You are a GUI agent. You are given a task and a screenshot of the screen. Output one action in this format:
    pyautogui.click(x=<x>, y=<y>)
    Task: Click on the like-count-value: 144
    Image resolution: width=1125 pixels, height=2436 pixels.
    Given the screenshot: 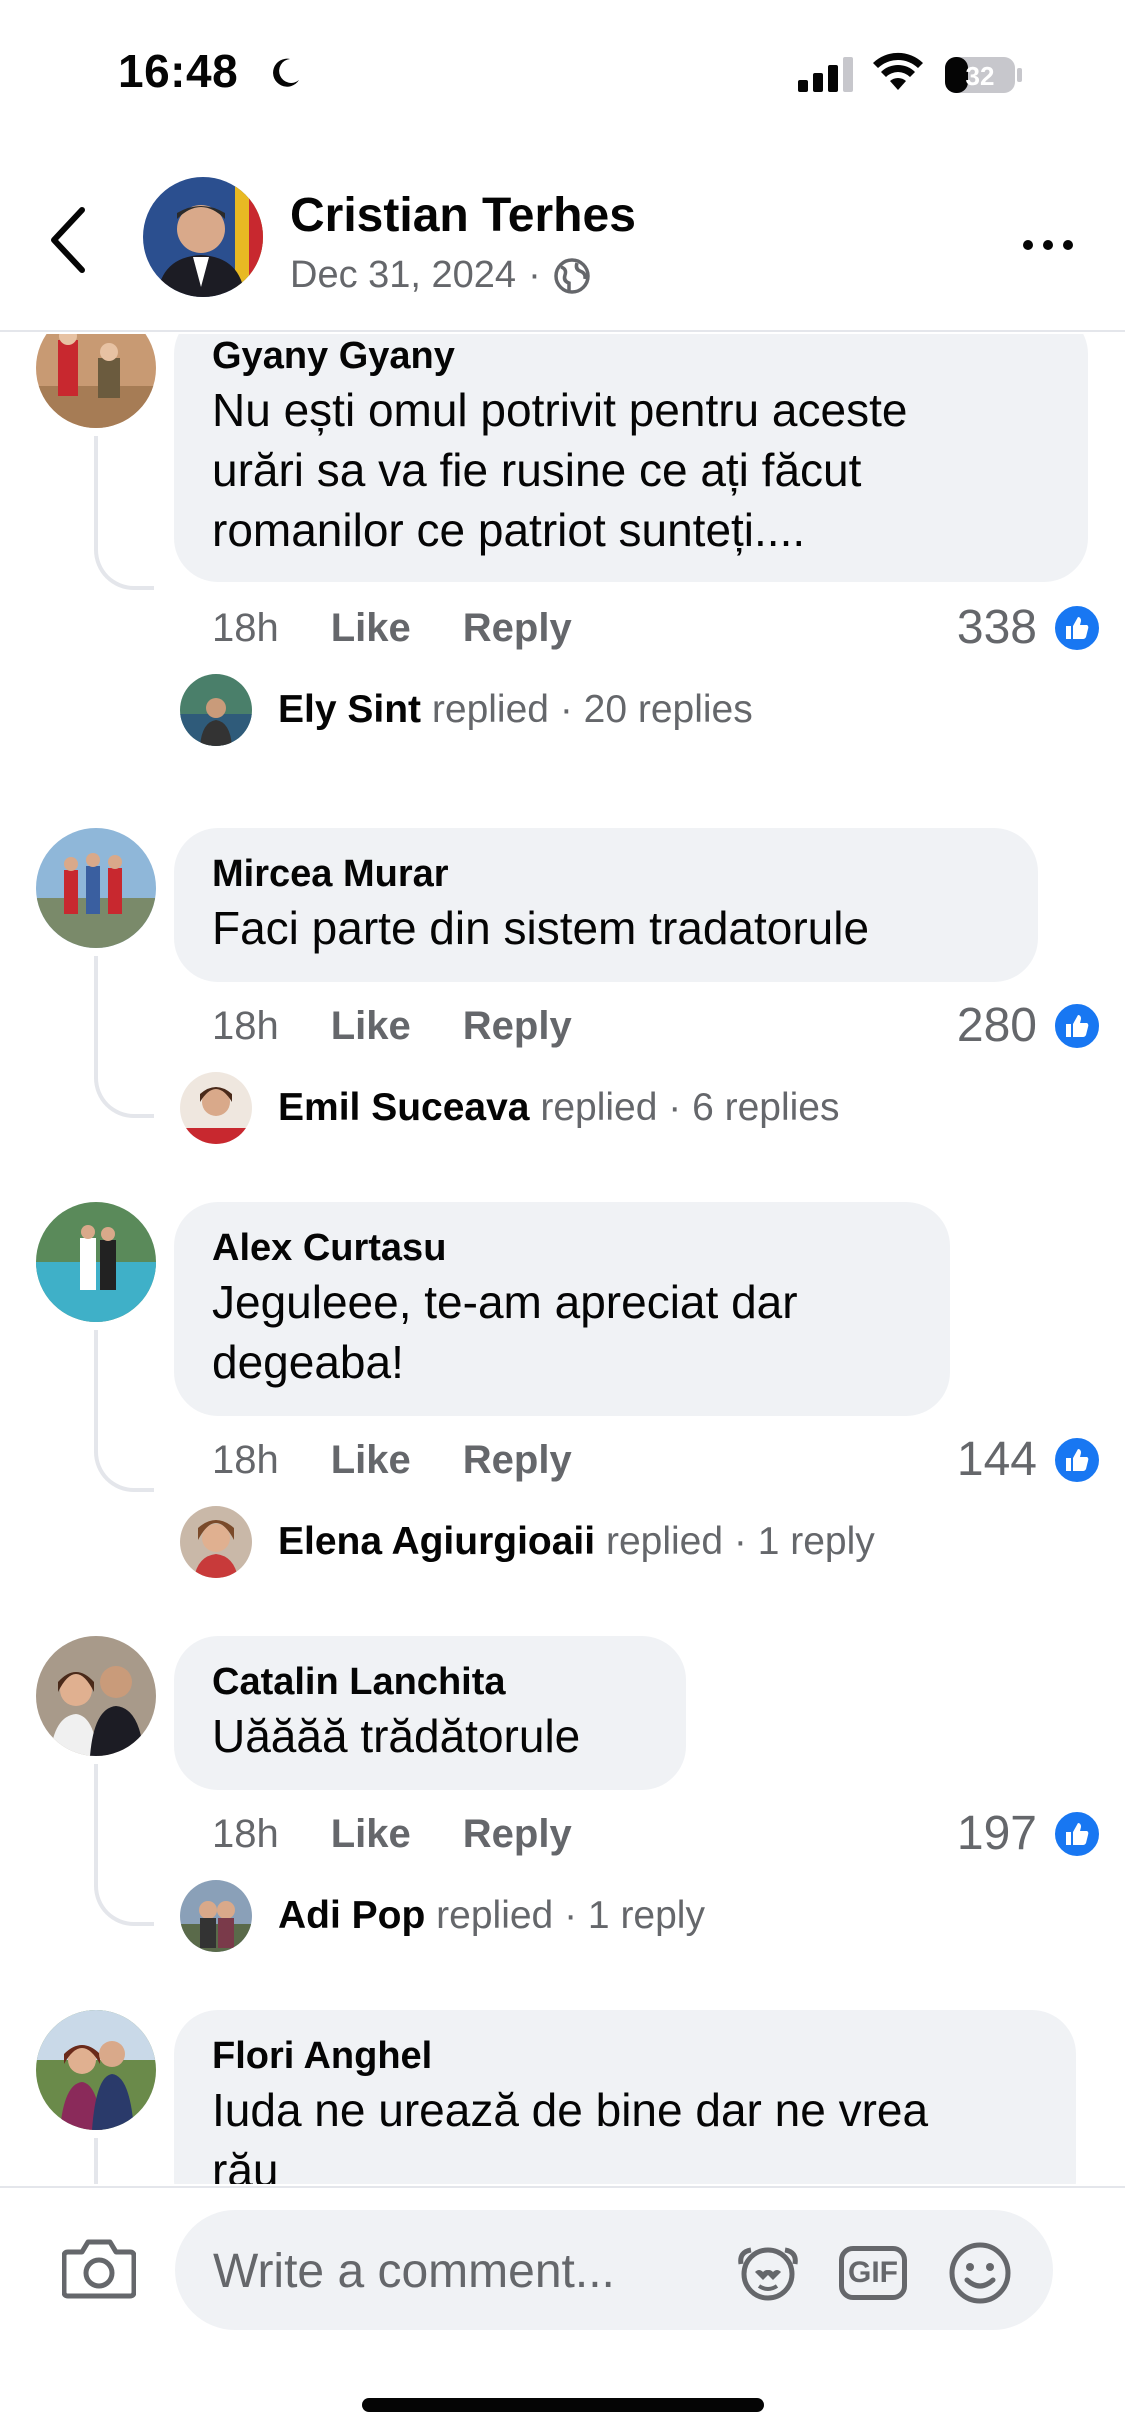 What is the action you would take?
    pyautogui.click(x=996, y=1459)
    